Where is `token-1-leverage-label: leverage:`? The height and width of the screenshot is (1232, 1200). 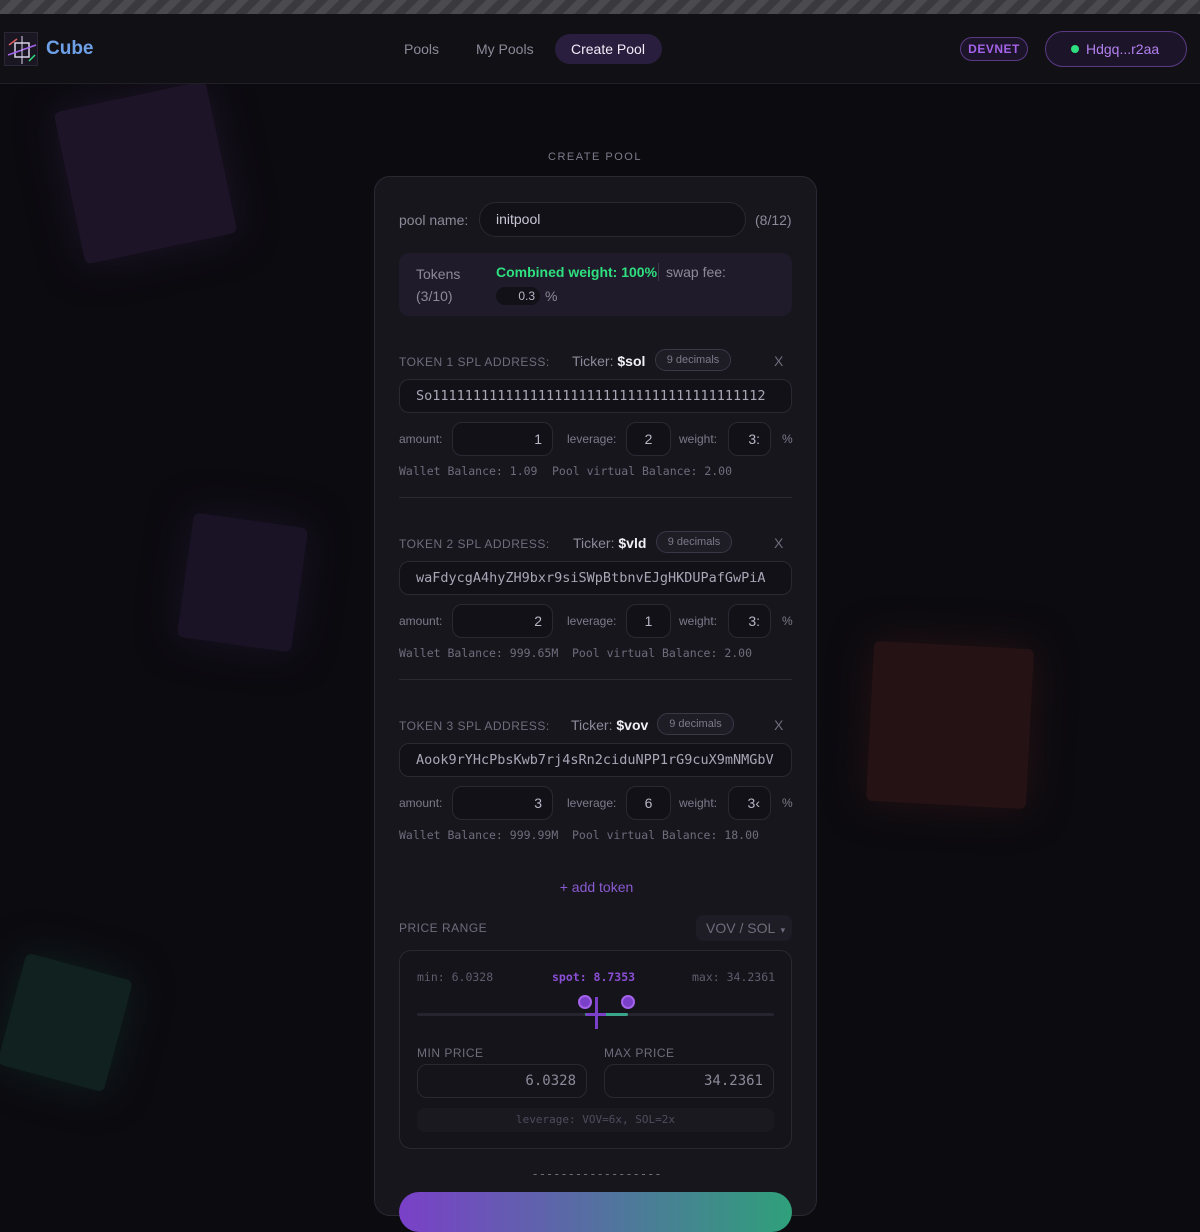
token-1-leverage-label: leverage: is located at coordinates (592, 439).